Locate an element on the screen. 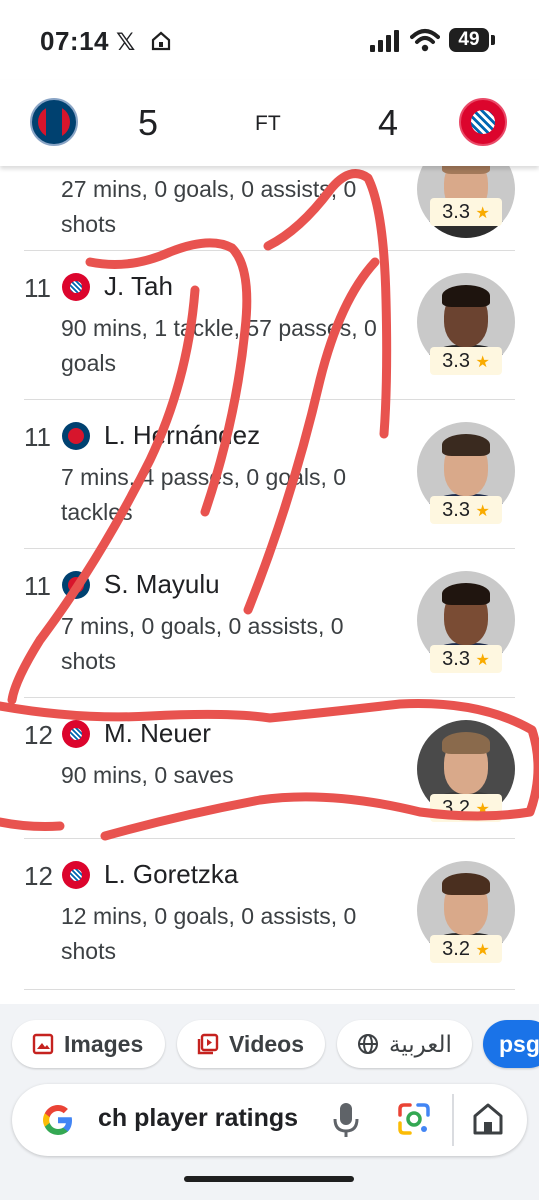 Image resolution: width=539 pixels, height=1200 pixels. search-input: ch player ratings is located at coordinates (269, 1120).